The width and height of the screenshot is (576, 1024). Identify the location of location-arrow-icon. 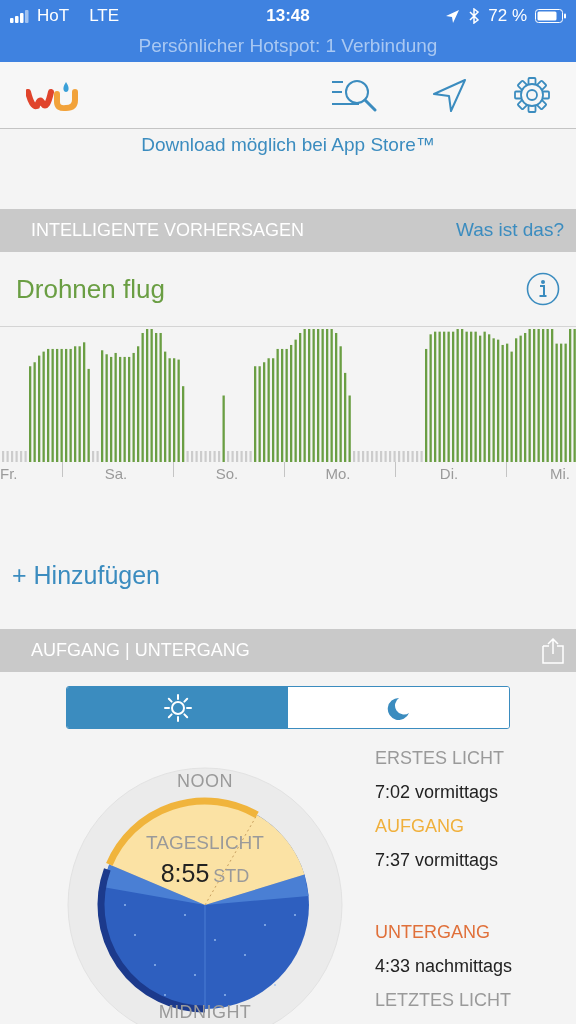
(453, 16).